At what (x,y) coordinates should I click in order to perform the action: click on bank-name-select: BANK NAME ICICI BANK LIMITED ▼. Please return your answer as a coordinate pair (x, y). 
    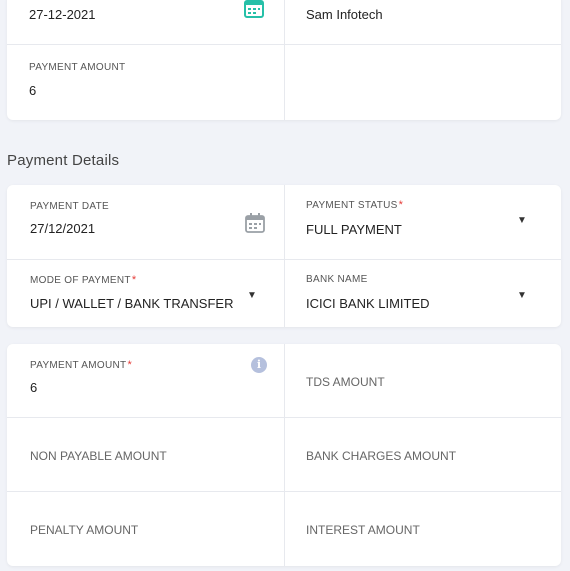
    Looking at the image, I should click on (423, 293).